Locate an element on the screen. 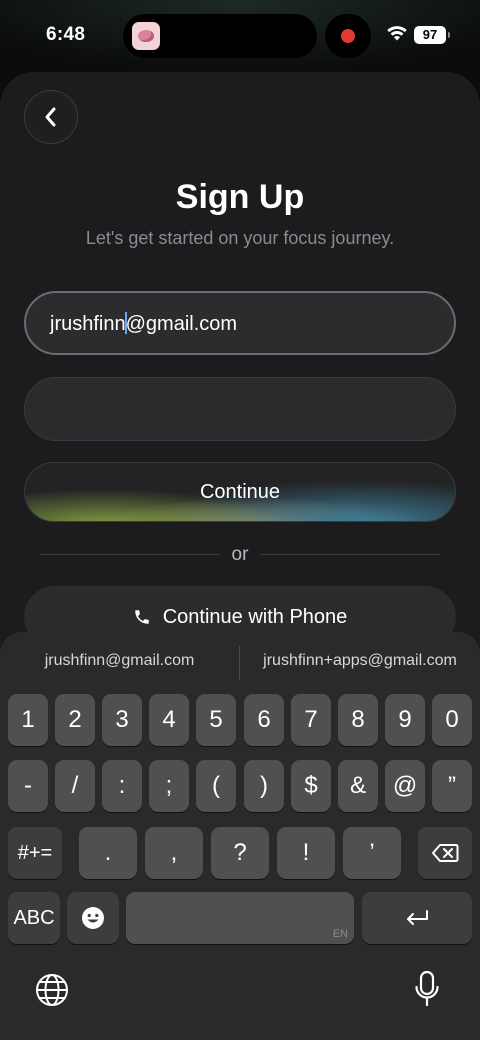  return-icon is located at coordinates (417, 917).